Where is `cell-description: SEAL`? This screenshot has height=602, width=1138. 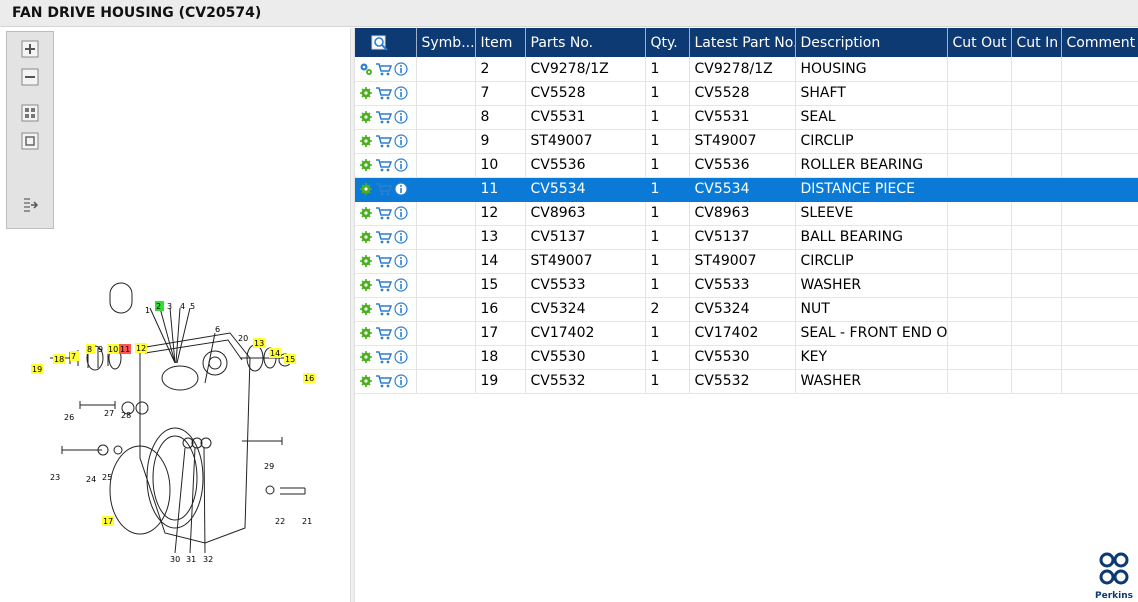
cell-description: SEAL is located at coordinates (871, 117).